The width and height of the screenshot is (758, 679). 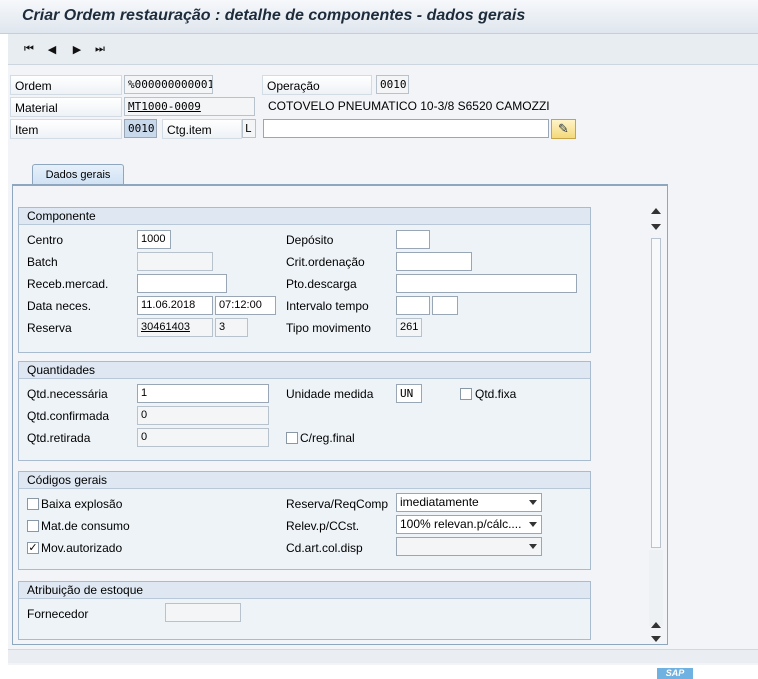 I want to click on status-bar, so click(x=383, y=656).